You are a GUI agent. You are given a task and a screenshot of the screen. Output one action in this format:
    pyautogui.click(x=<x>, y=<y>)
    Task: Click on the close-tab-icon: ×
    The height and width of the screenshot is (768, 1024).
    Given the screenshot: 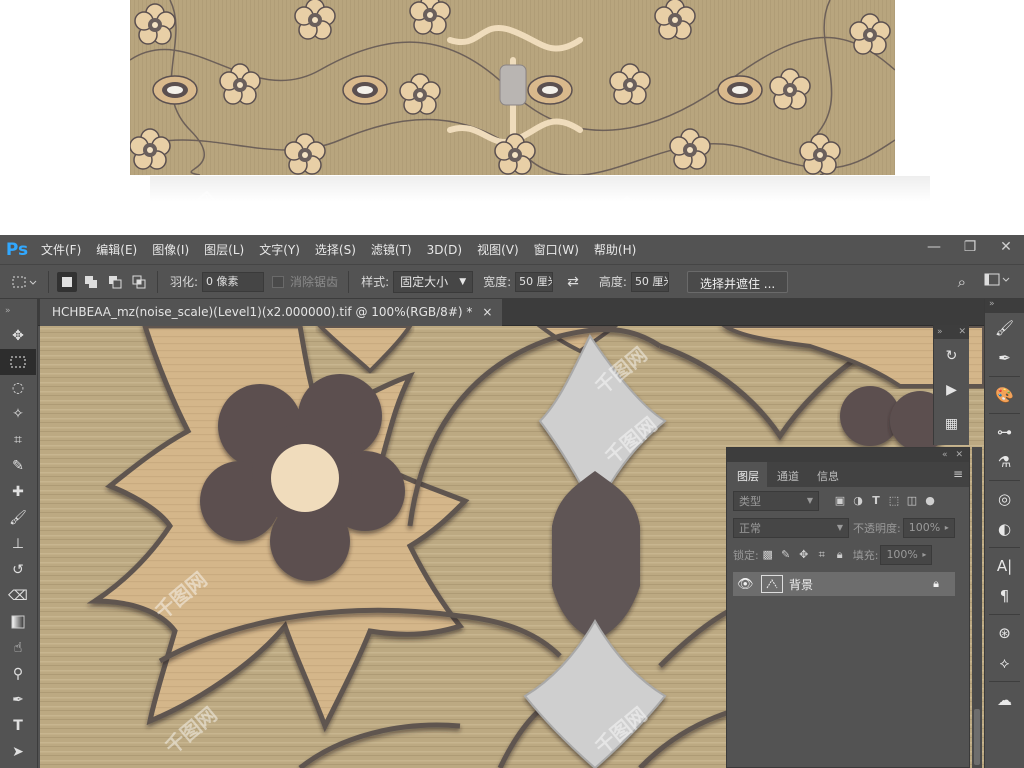 What is the action you would take?
    pyautogui.click(x=487, y=315)
    